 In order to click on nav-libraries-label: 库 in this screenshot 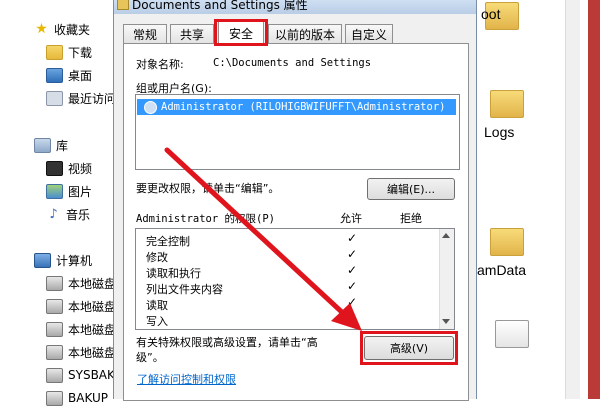, I will do `click(62, 145)`.